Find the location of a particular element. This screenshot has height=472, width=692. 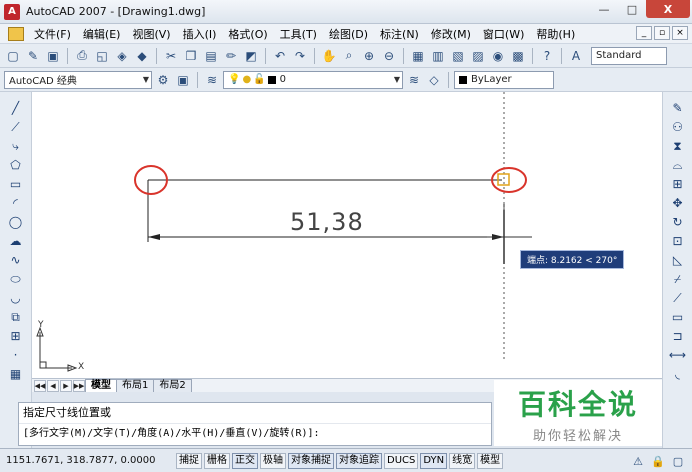

cut-icon: ✂ is located at coordinates (171, 56).